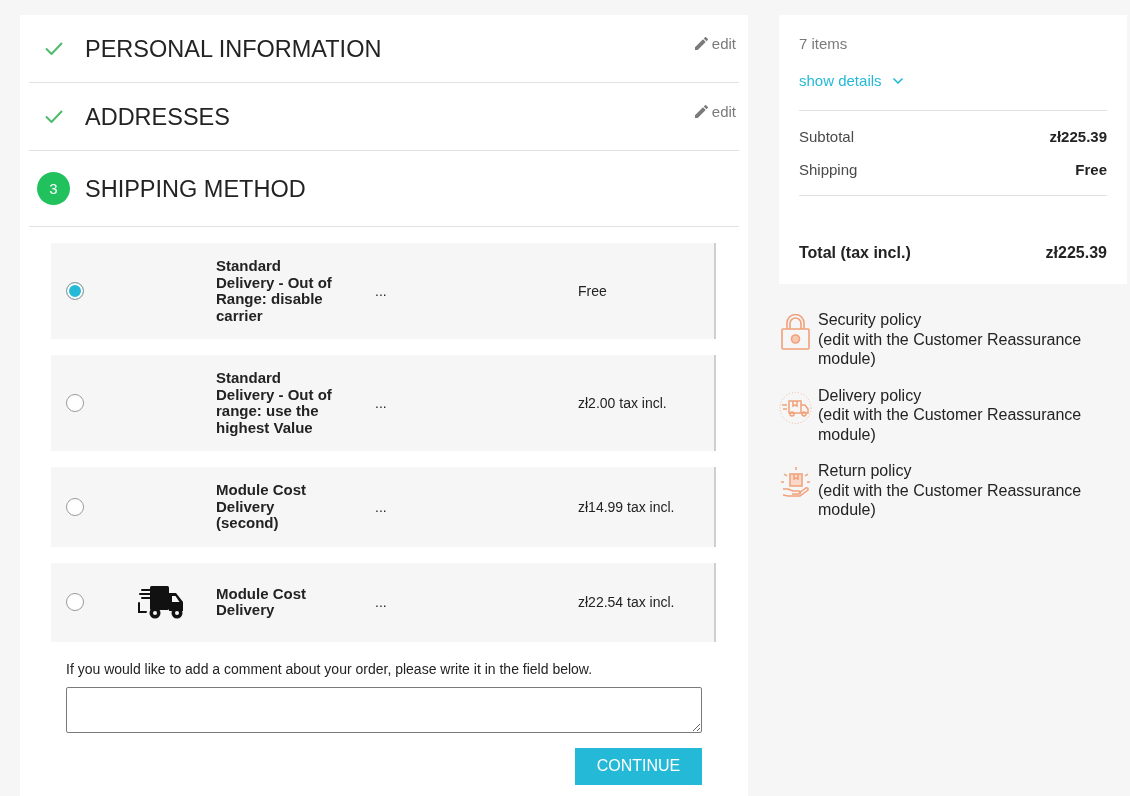  Describe the element at coordinates (234, 49) in the screenshot. I see `step-title: PERSONAL INFORMATION` at that location.